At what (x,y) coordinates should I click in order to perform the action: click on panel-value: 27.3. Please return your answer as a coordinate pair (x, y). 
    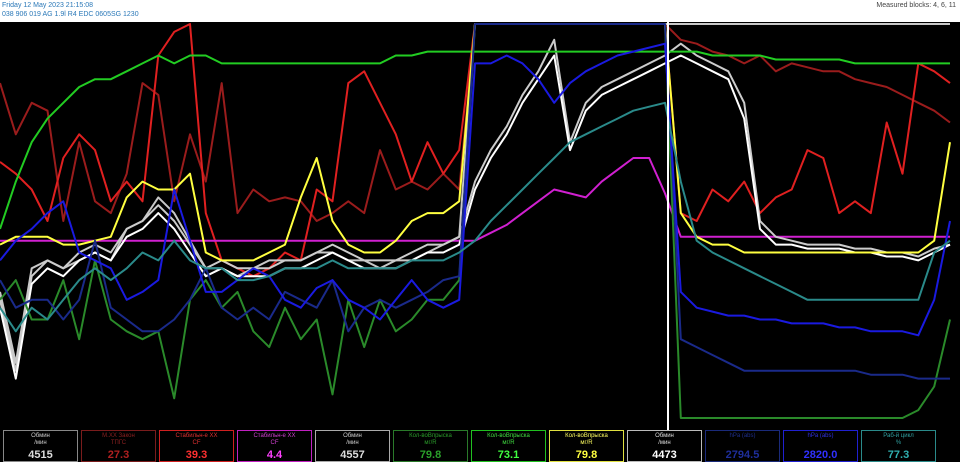
    Looking at the image, I should click on (118, 455).